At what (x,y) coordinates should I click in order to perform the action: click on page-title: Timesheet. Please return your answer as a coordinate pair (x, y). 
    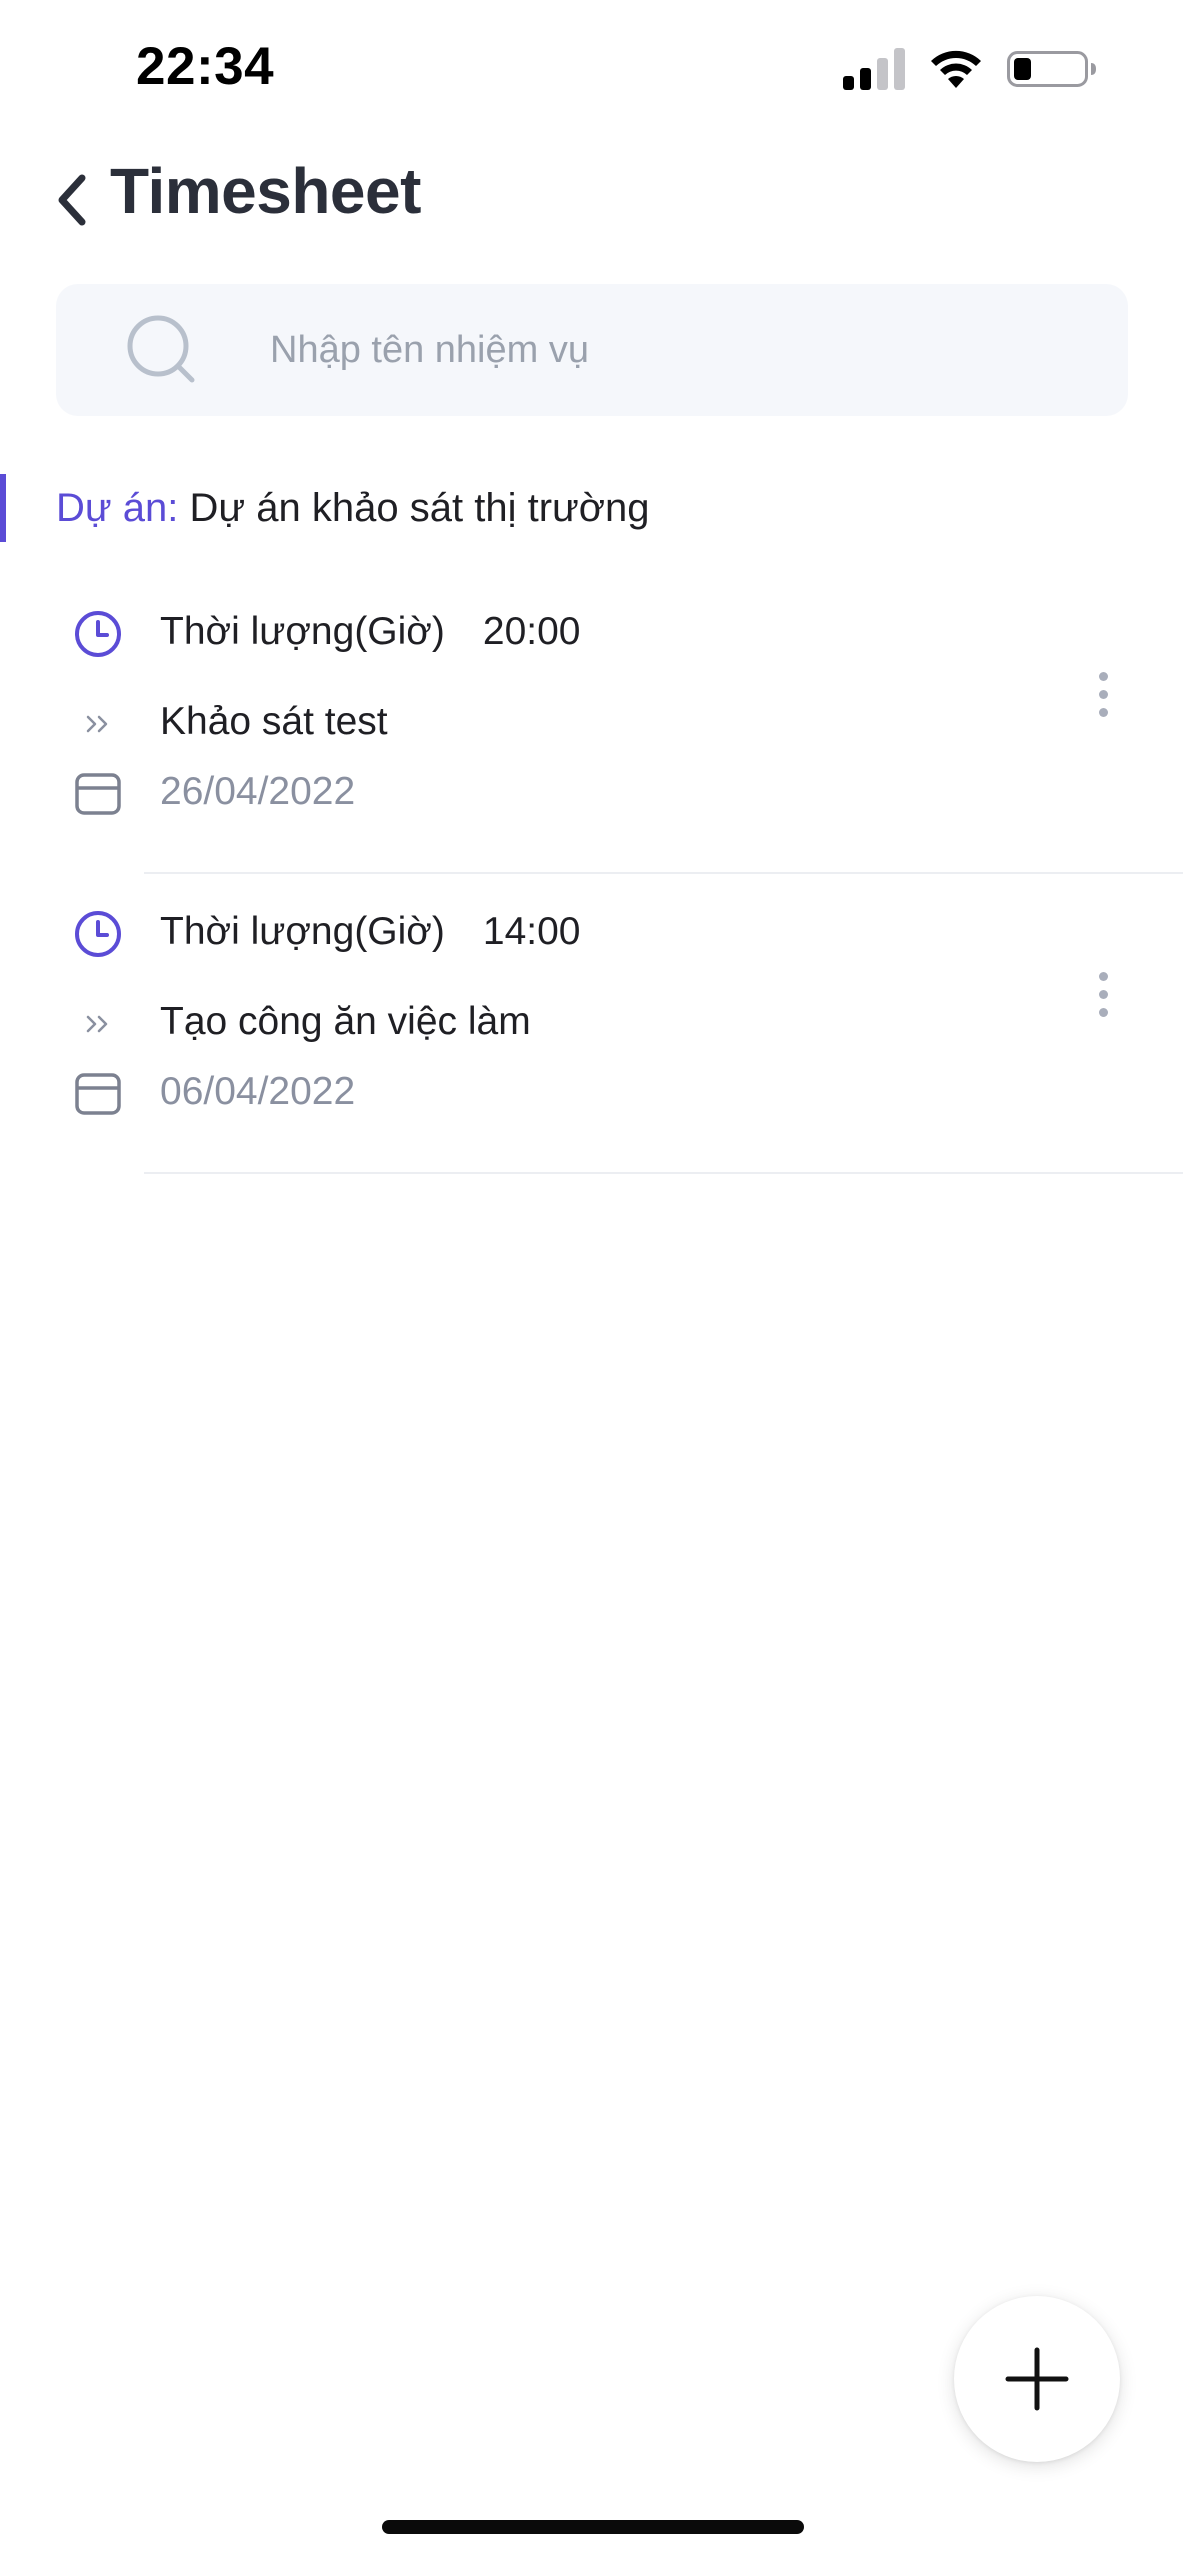
    Looking at the image, I should click on (265, 191).